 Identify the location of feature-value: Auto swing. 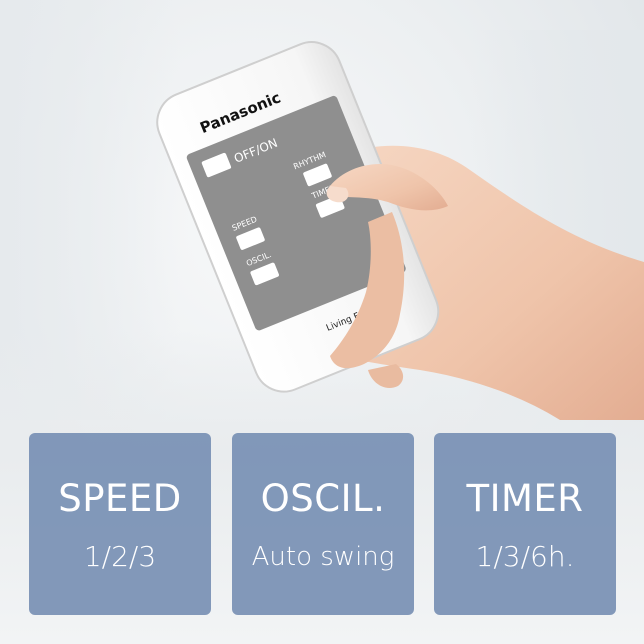
(323, 557).